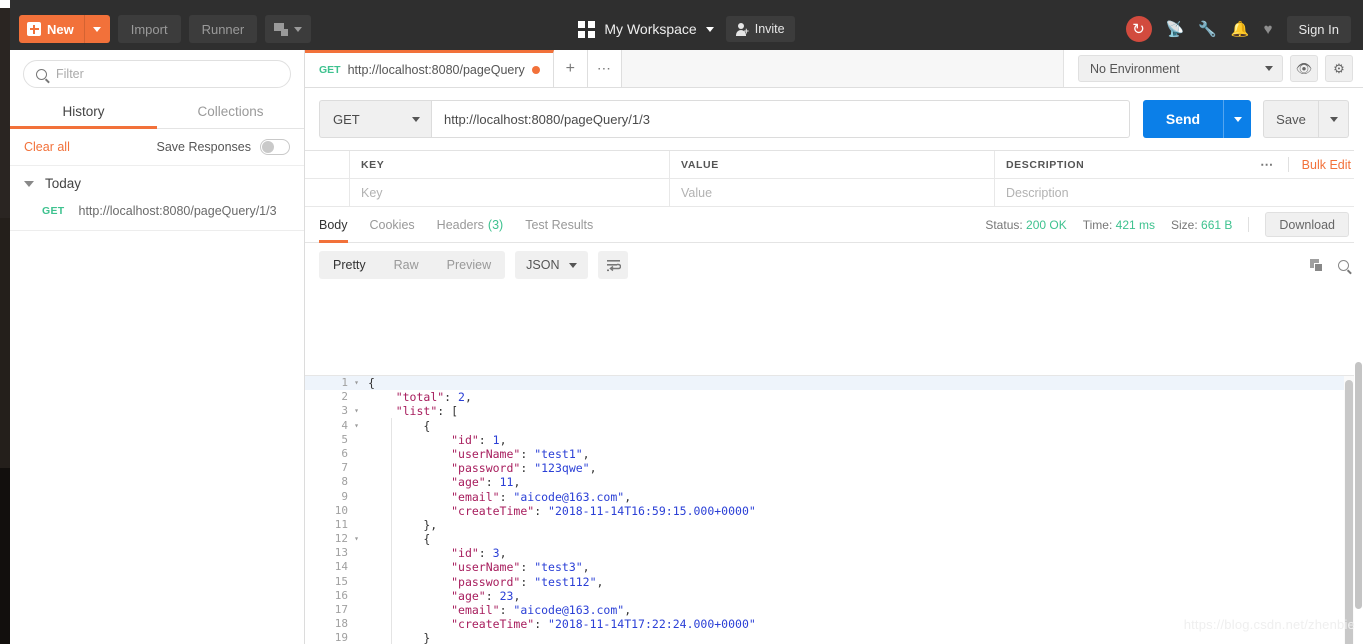 The height and width of the screenshot is (644, 1363). I want to click on save-button: Save, so click(1291, 119).